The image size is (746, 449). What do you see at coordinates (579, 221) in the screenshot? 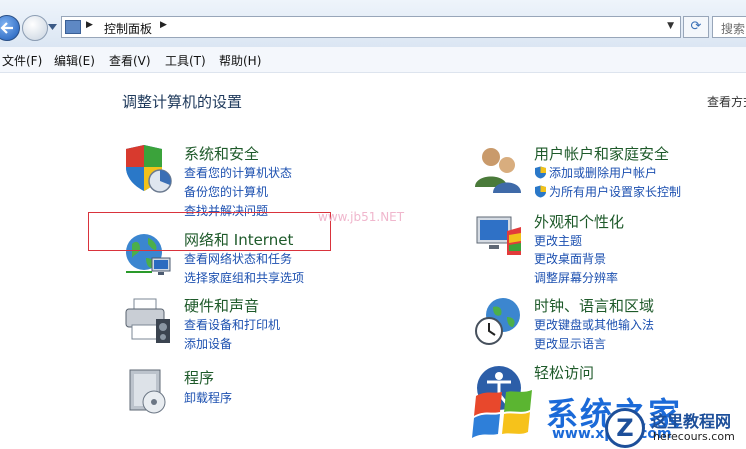
I see `category-appearance: 外观和个性化` at bounding box center [579, 221].